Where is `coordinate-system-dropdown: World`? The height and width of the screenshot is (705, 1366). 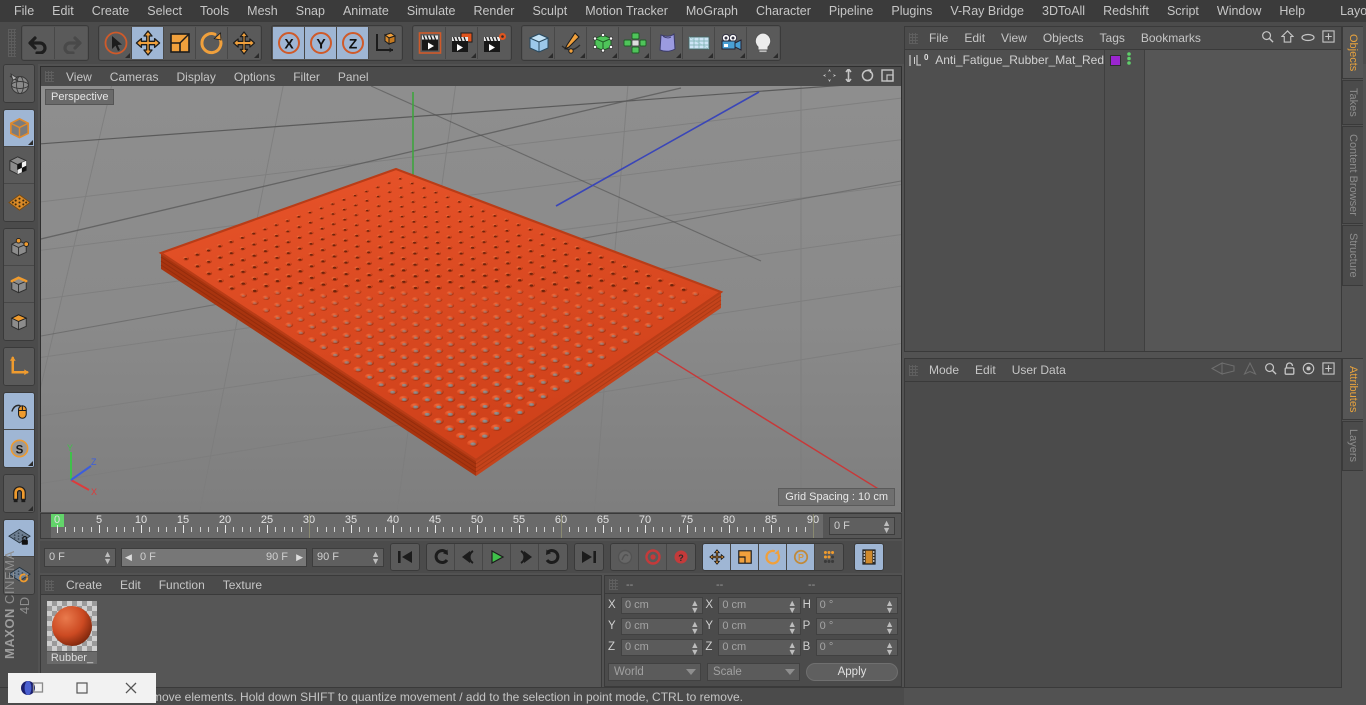 coordinate-system-dropdown: World is located at coordinates (654, 672).